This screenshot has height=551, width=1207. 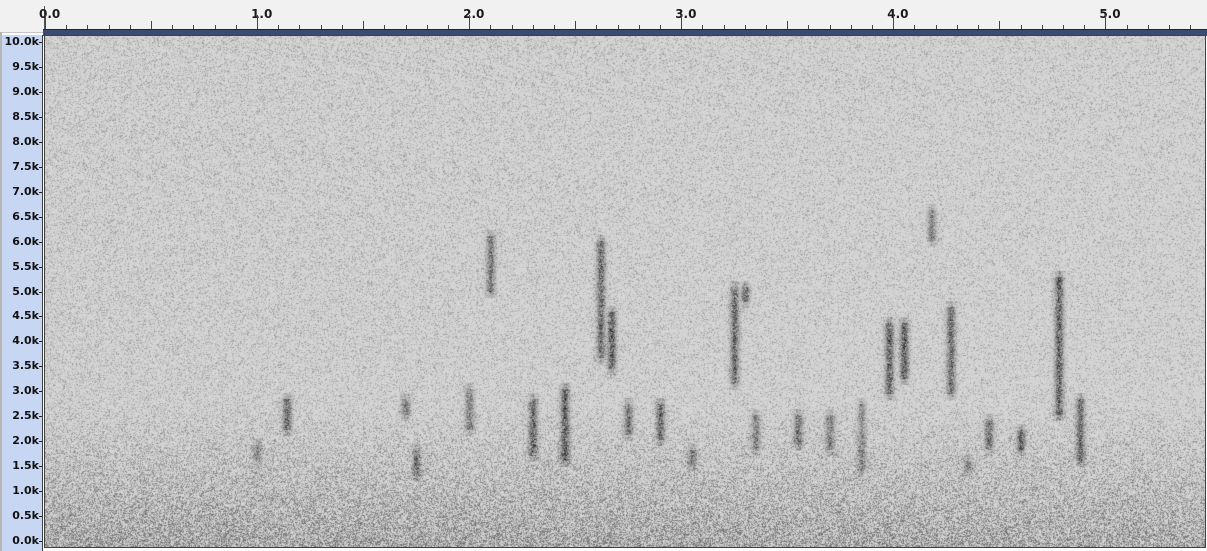 What do you see at coordinates (25, 141) in the screenshot?
I see `frequency-tick-label: 8.0k` at bounding box center [25, 141].